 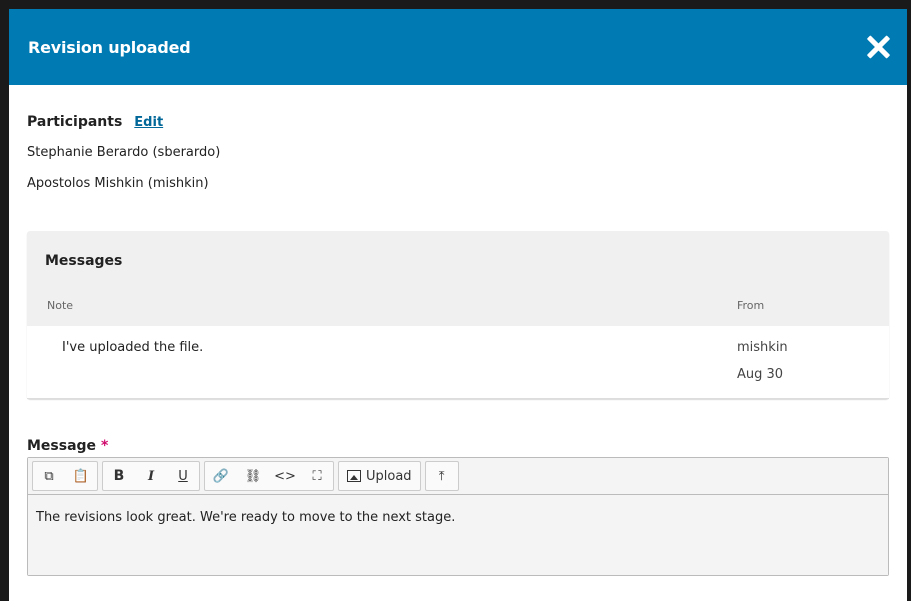 What do you see at coordinates (124, 152) in the screenshot?
I see `participant-item: Stephanie Berardo (sberardo)` at bounding box center [124, 152].